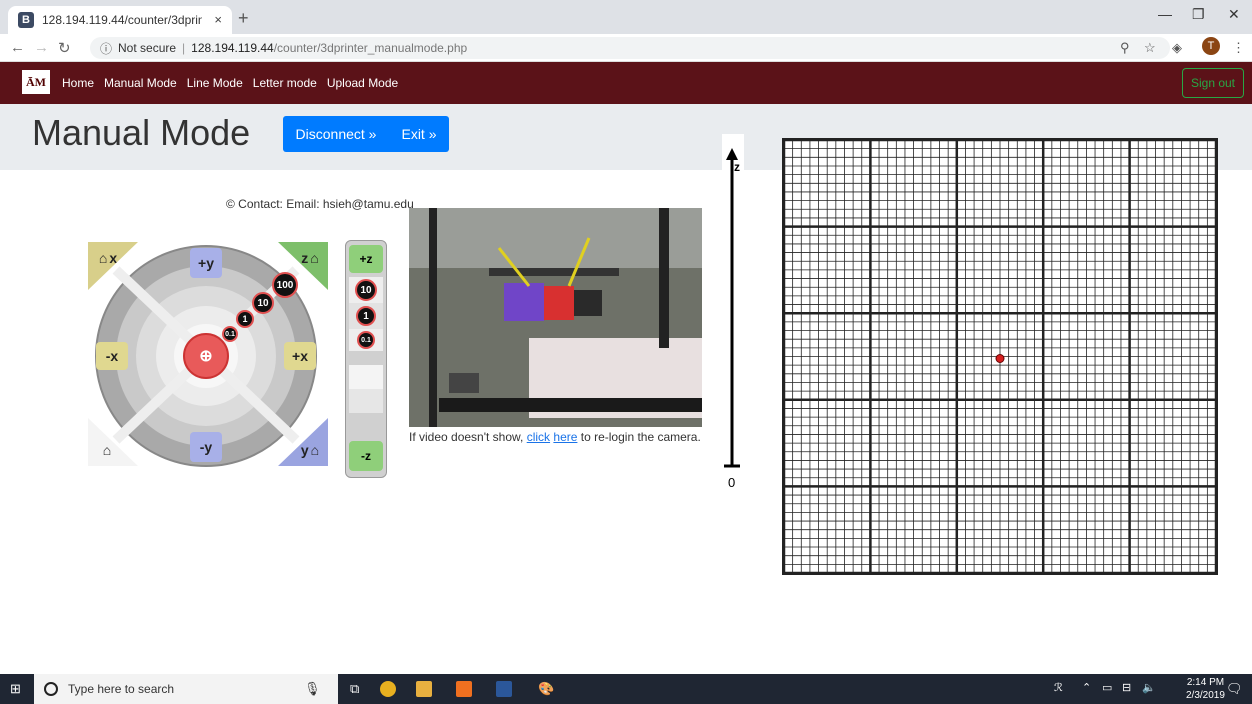 This screenshot has width=1252, height=704. I want to click on plus-x-button: +x, so click(300, 356).